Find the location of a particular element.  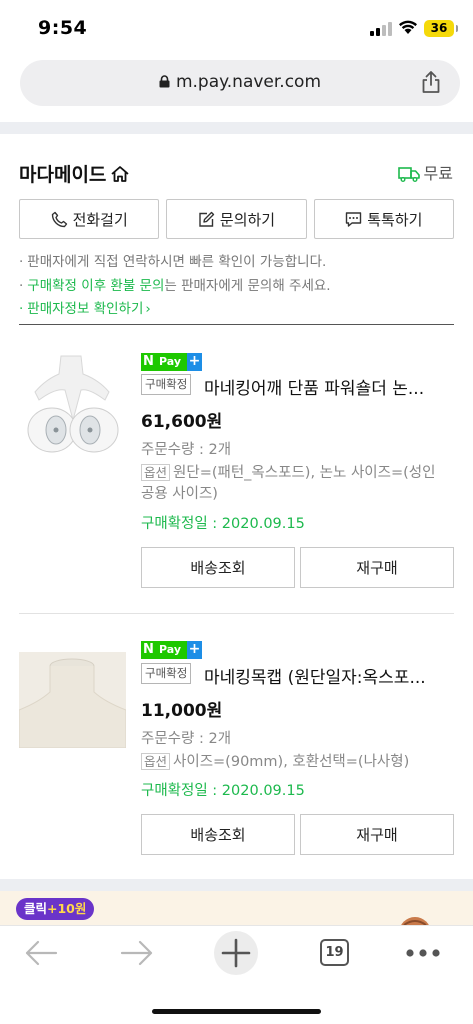

notice-refund: · 구매확정 이후 환불 문의는 판매자에게 문의해 주세요. is located at coordinates (175, 284).